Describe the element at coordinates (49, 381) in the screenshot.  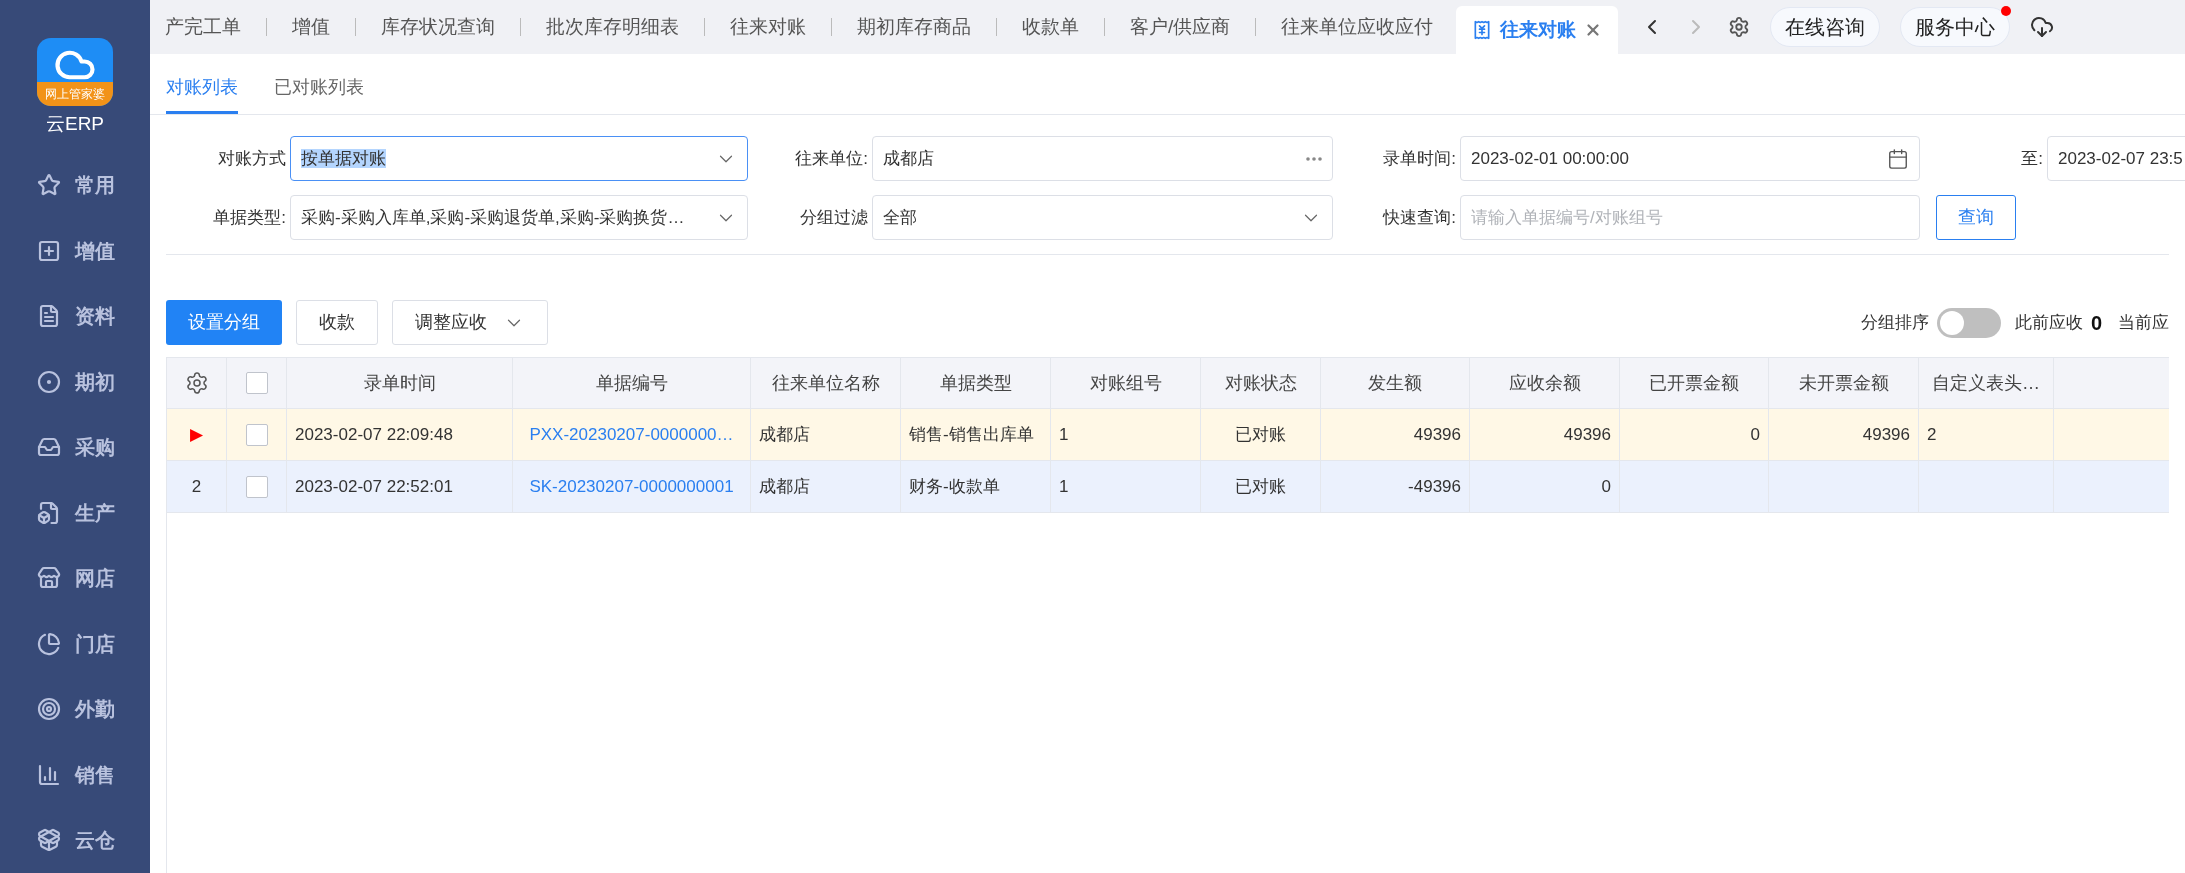
I see `circle-dot-icon` at that location.